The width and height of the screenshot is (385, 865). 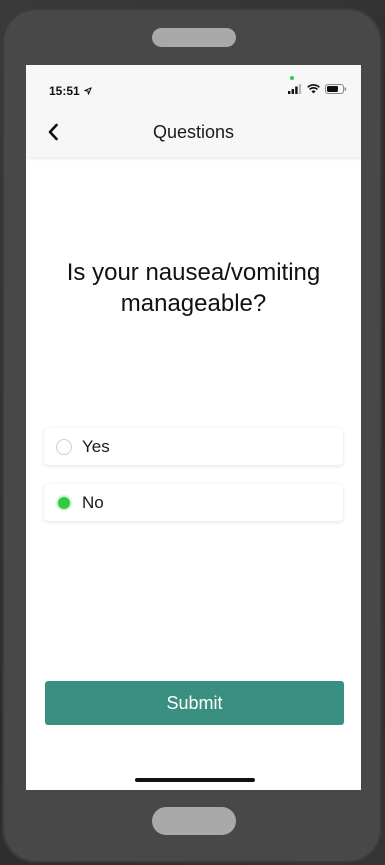 I want to click on home-indicator, so click(x=195, y=780).